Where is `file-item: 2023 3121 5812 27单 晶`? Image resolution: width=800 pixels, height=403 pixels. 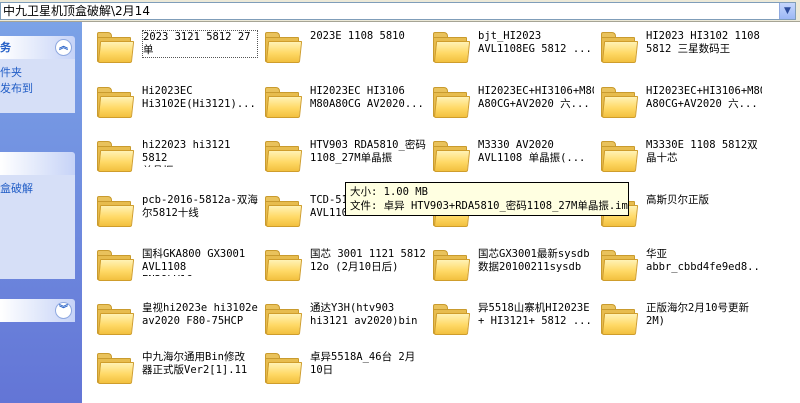 file-item: 2023 3121 5812 27单 晶 is located at coordinates (174, 50).